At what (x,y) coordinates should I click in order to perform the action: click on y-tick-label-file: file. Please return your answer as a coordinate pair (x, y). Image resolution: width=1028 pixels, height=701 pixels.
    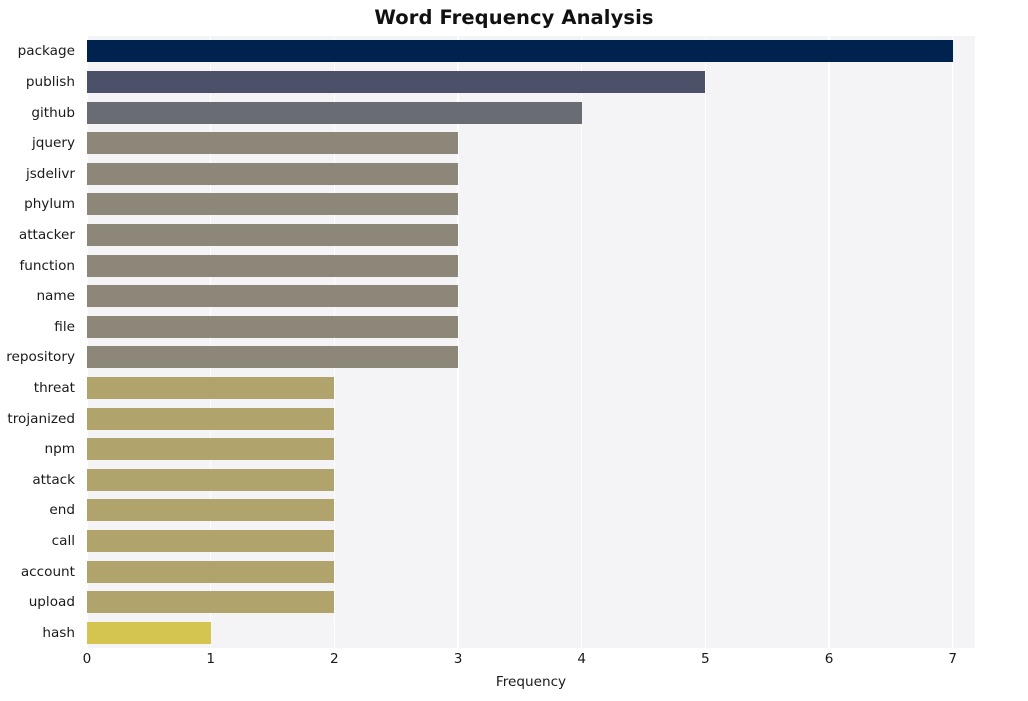
    Looking at the image, I should click on (64, 326).